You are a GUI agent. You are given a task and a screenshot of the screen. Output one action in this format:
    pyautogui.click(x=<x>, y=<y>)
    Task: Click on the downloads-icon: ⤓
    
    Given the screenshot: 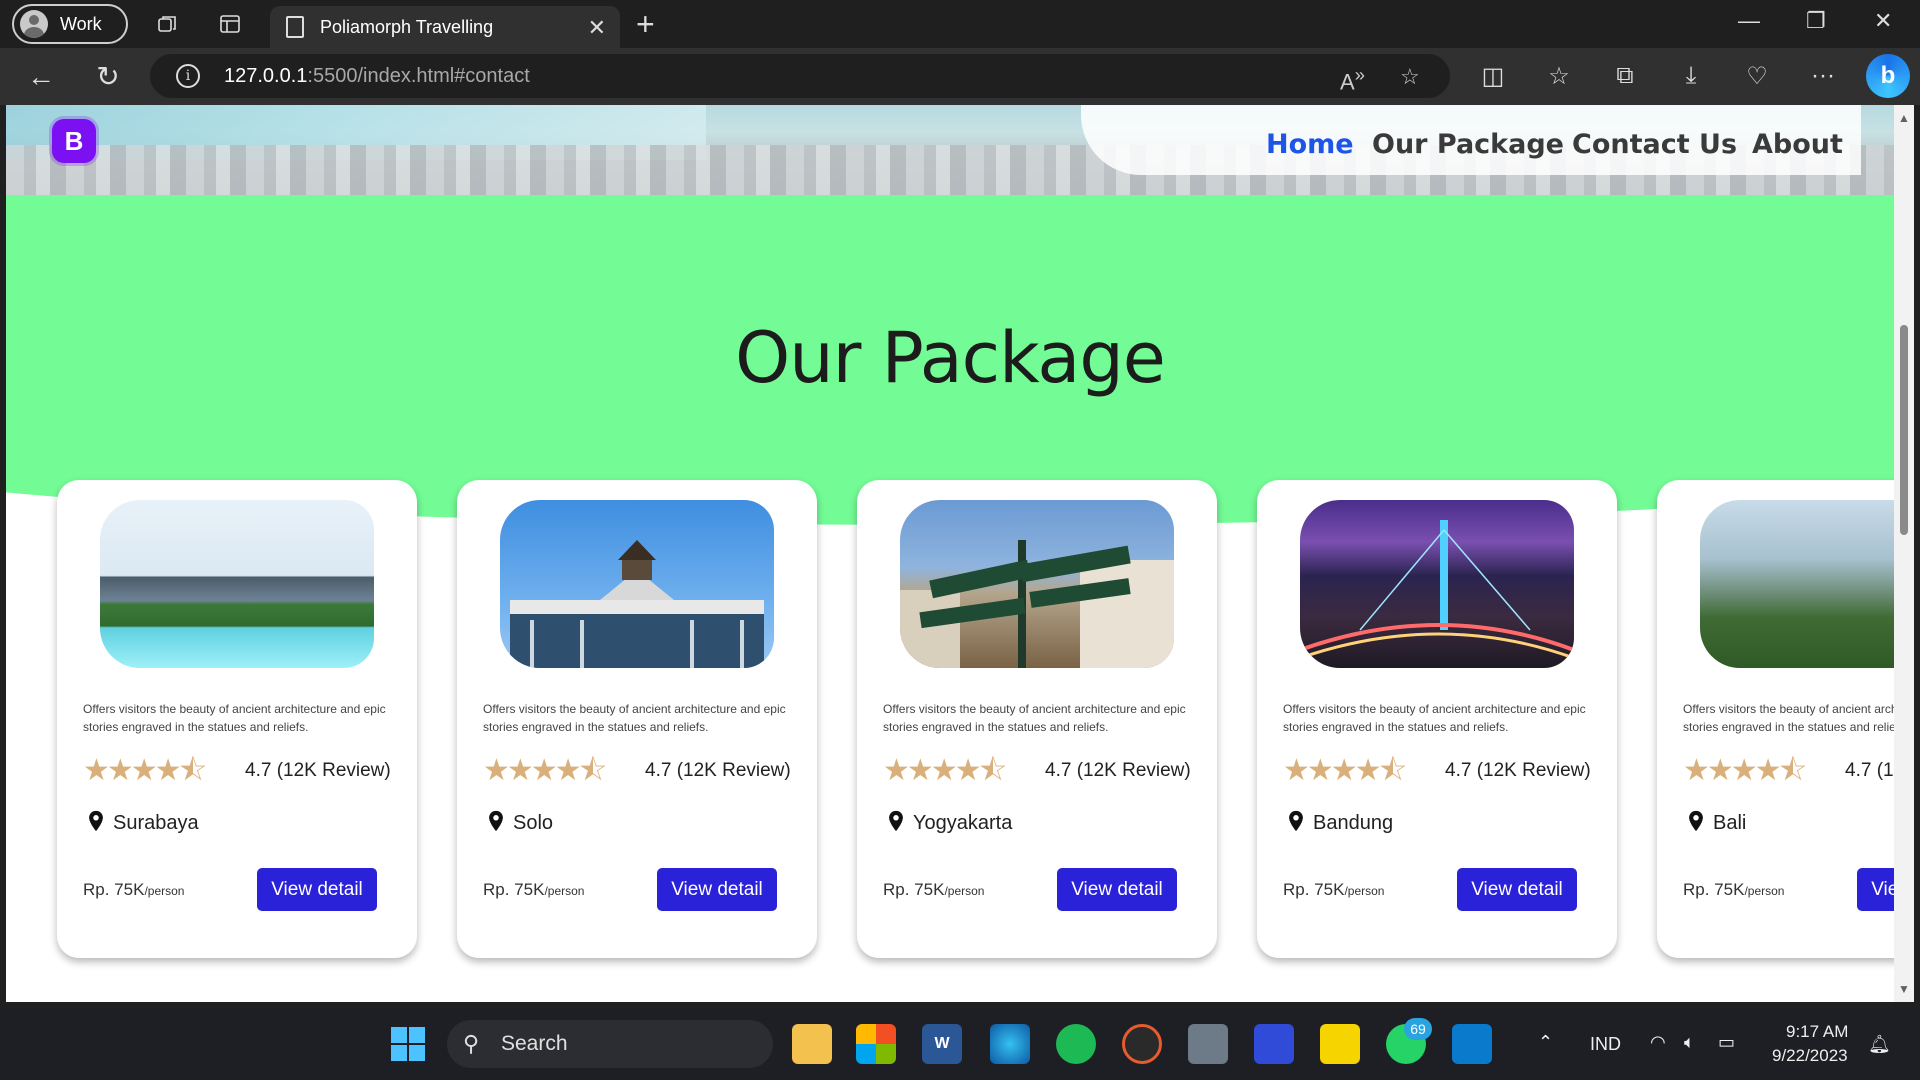 What is the action you would take?
    pyautogui.click(x=1691, y=76)
    